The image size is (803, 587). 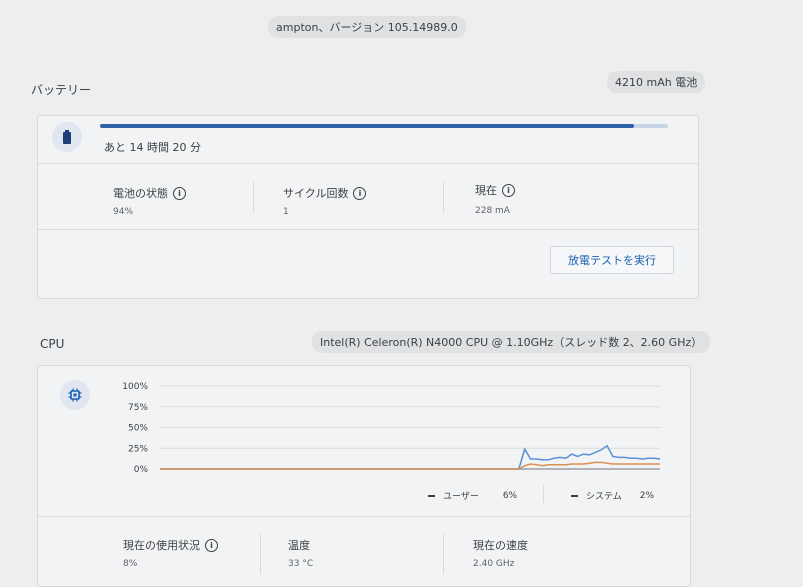 I want to click on series-line-ユーザー, so click(x=410, y=457).